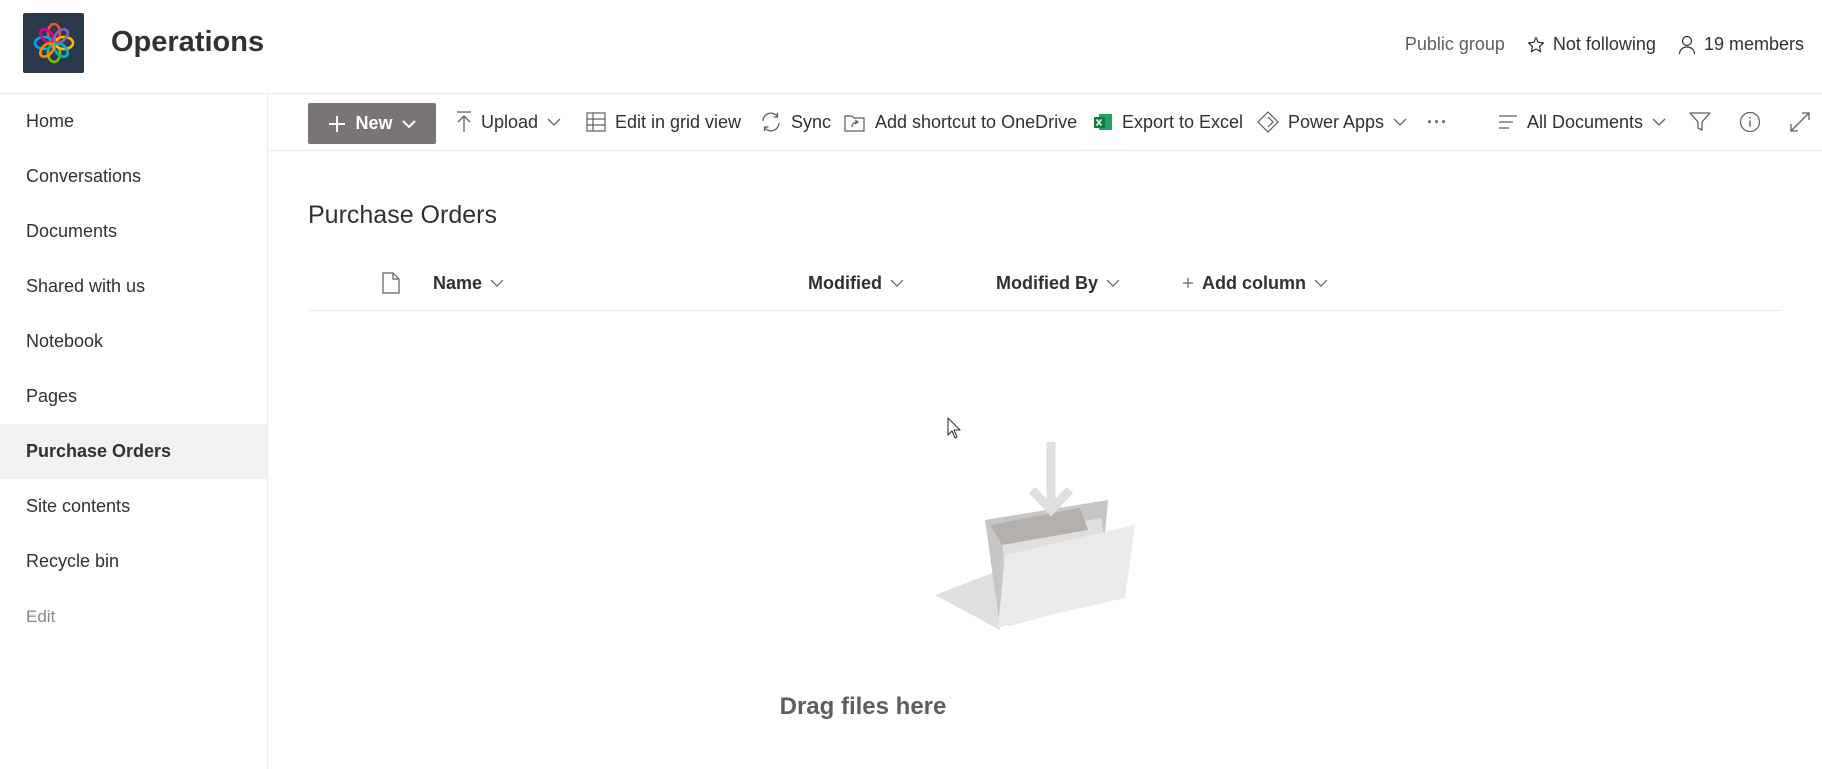 This screenshot has height=769, width=1822. I want to click on empty-state-message: Drag files here, so click(911, 707).